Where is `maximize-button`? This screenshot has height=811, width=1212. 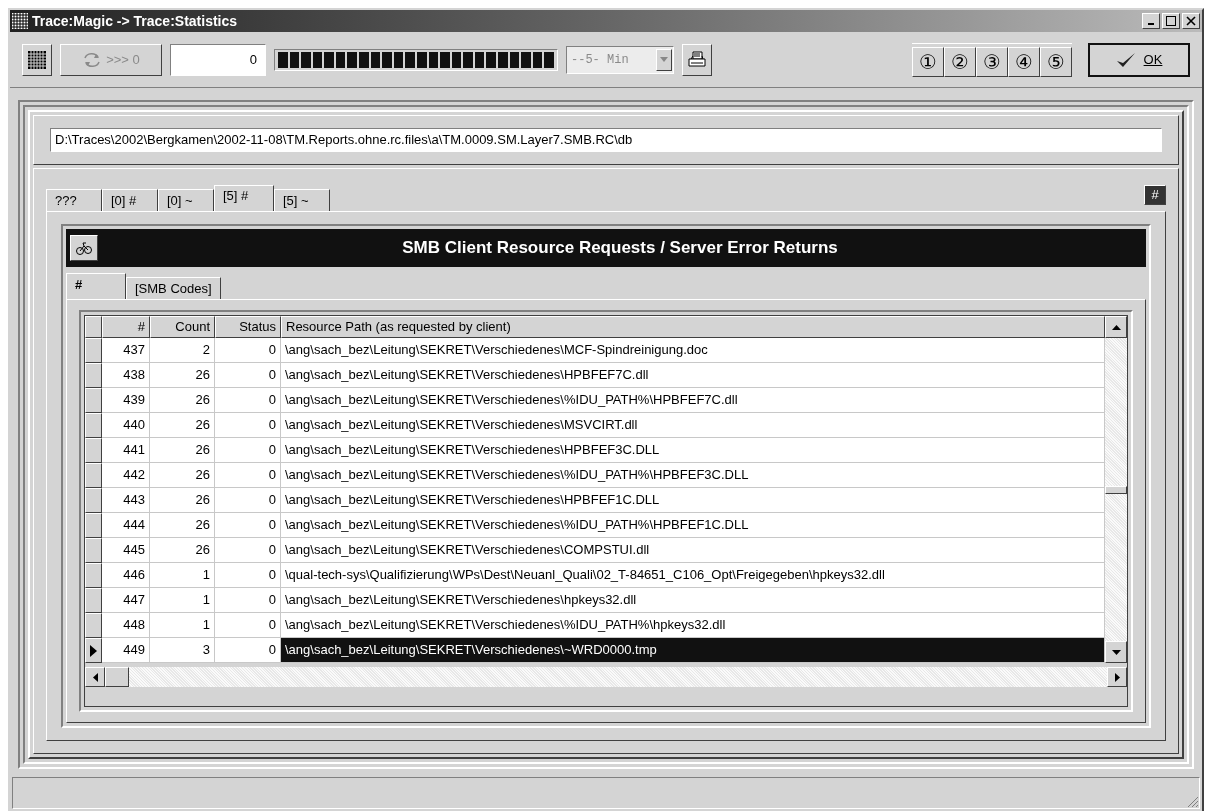
maximize-button is located at coordinates (1171, 21).